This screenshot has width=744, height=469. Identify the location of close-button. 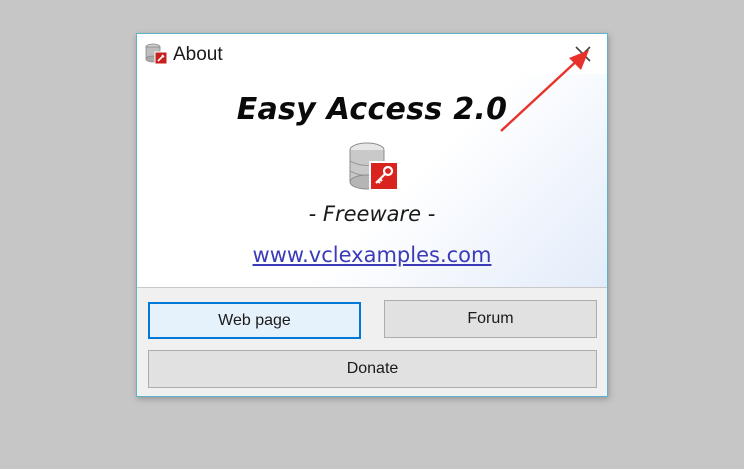
(583, 54).